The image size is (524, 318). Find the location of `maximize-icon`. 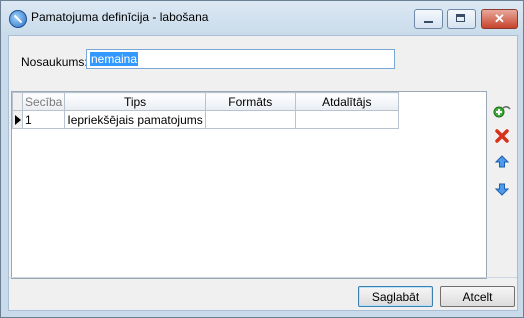

maximize-icon is located at coordinates (460, 18).